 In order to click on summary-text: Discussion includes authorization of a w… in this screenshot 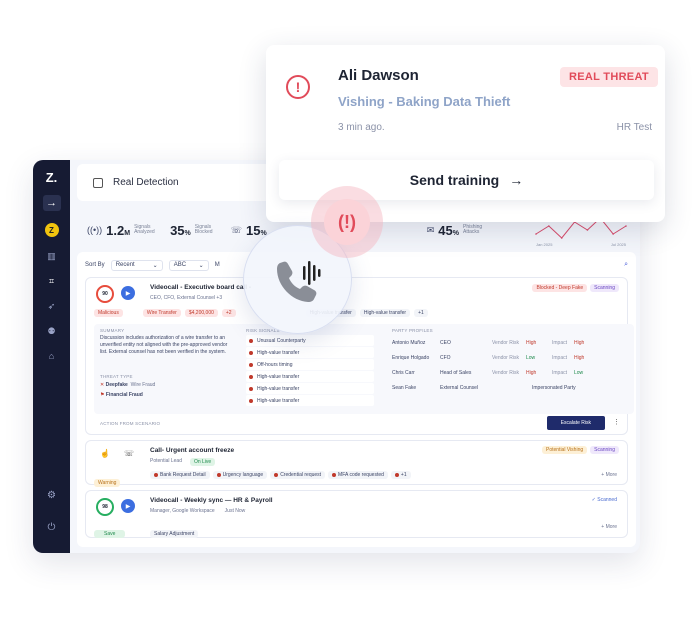, I will do `click(164, 345)`.